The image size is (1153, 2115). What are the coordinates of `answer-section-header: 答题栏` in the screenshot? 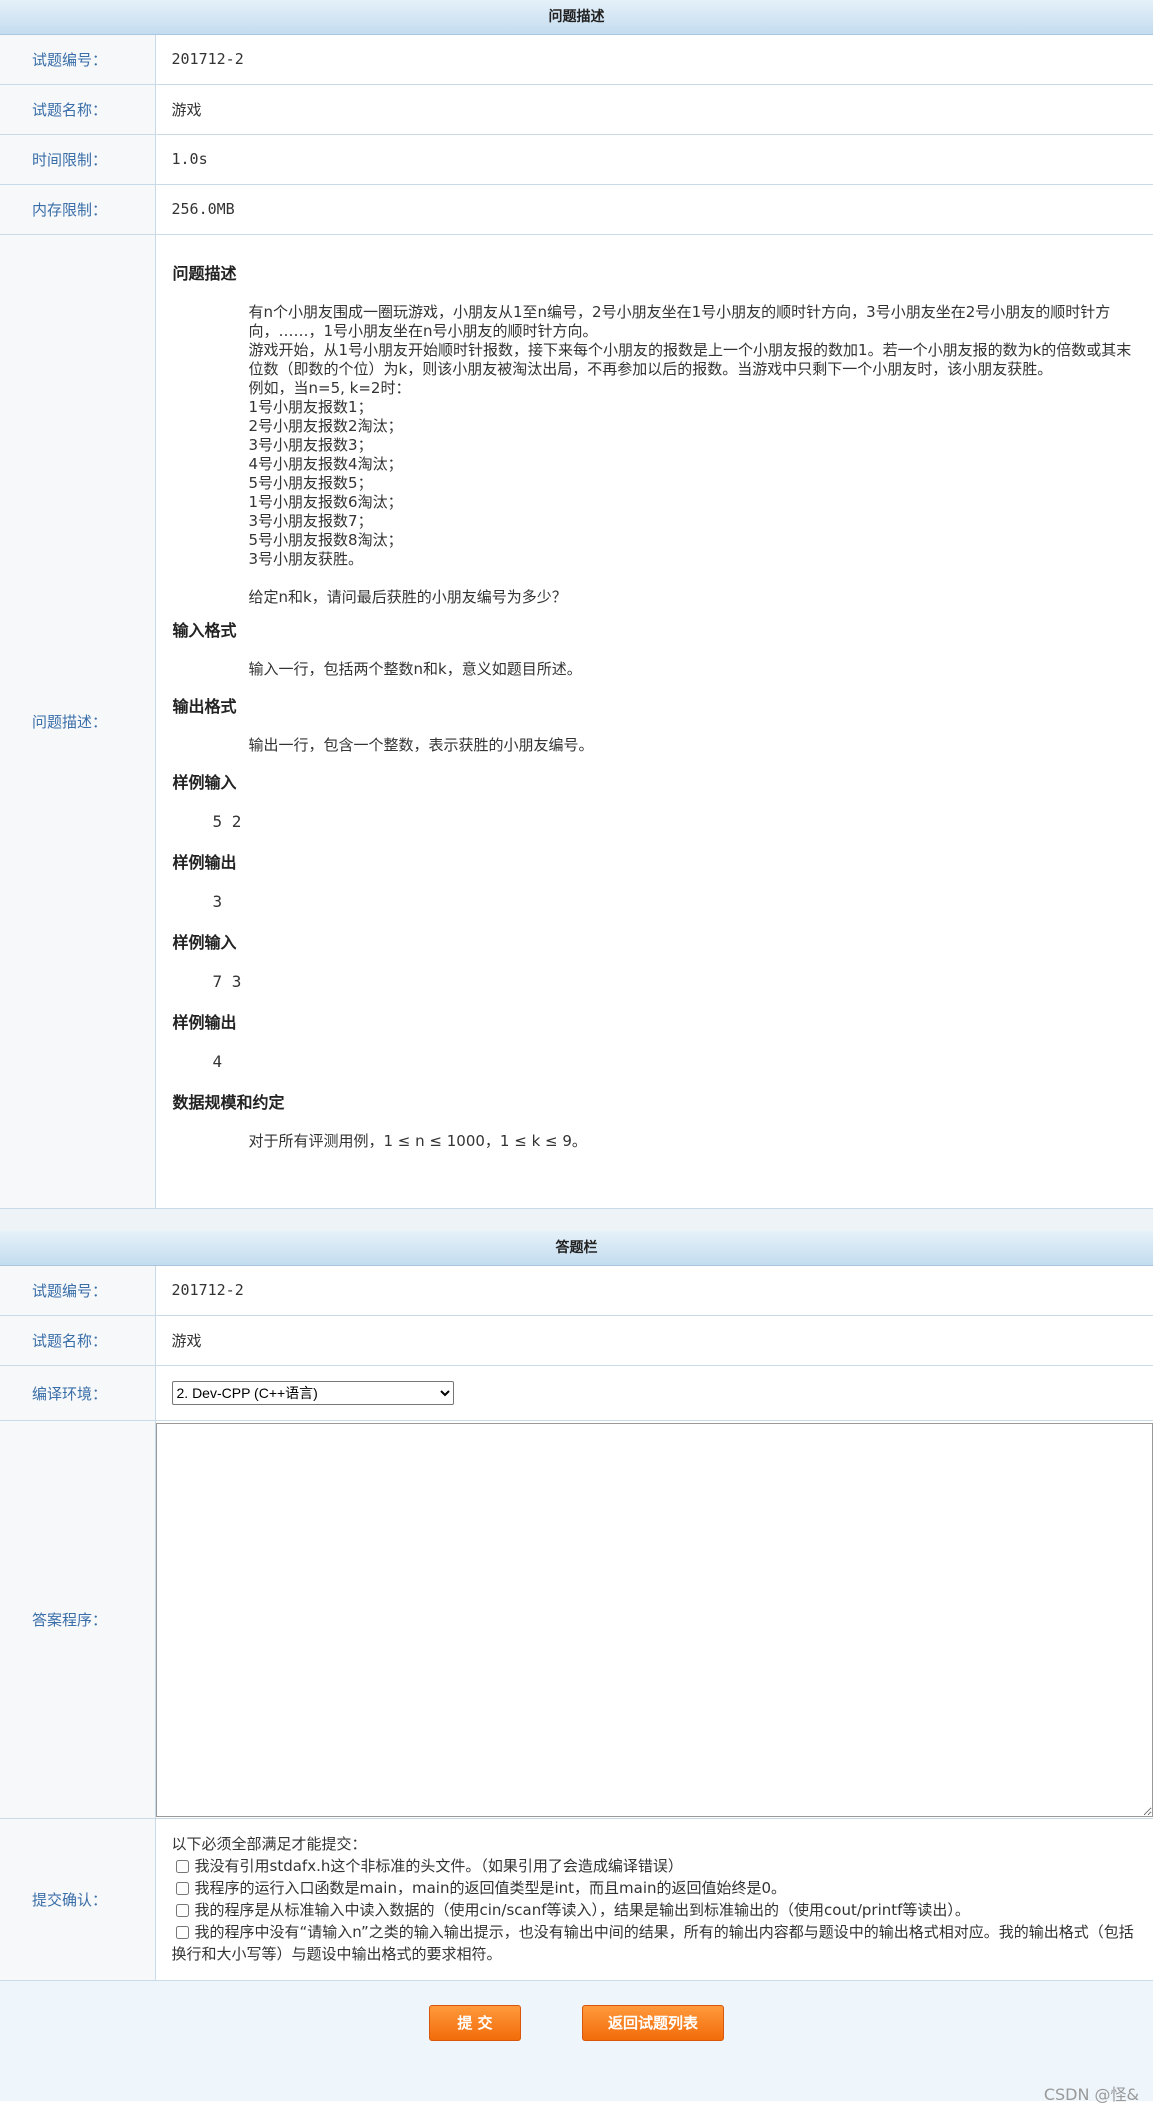 It's located at (576, 1248).